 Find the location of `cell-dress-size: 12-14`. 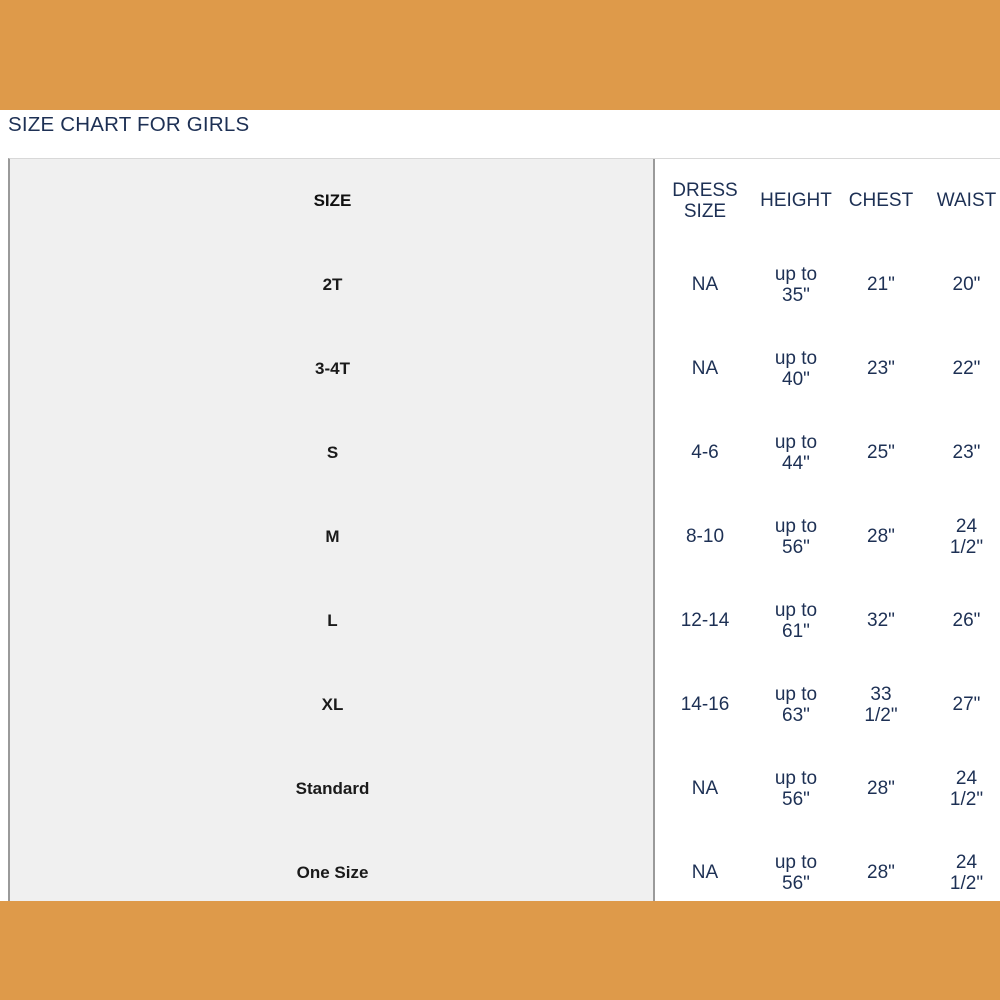

cell-dress-size: 12-14 is located at coordinates (705, 621).